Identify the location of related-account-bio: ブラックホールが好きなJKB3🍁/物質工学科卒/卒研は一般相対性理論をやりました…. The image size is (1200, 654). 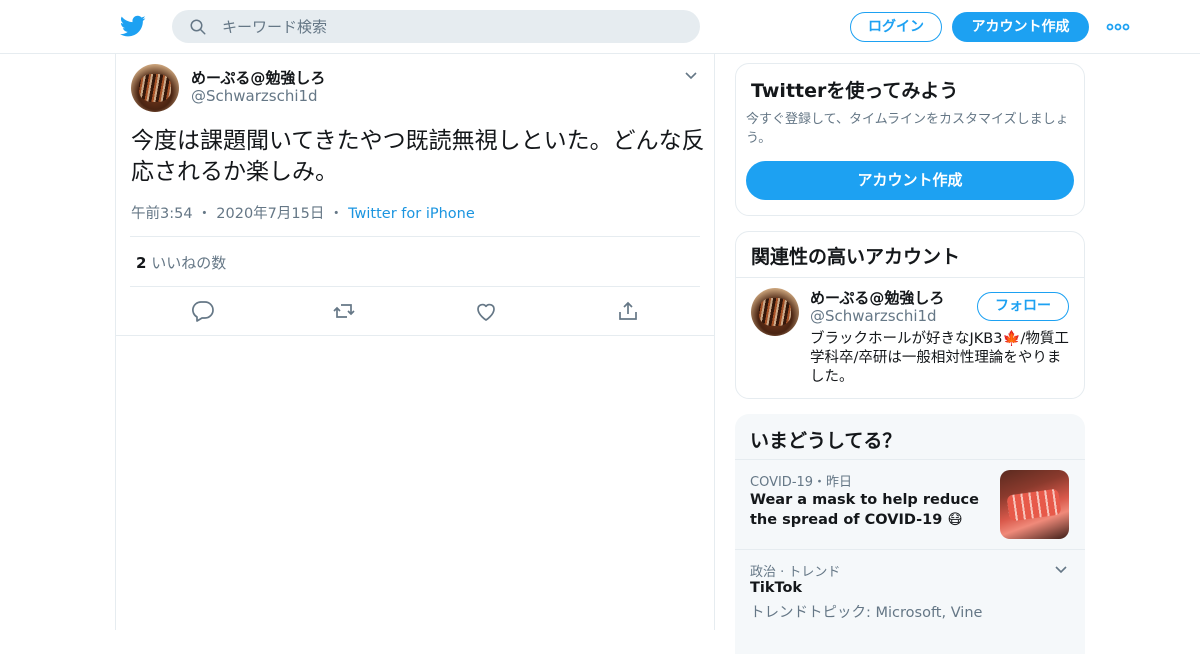
(939, 358).